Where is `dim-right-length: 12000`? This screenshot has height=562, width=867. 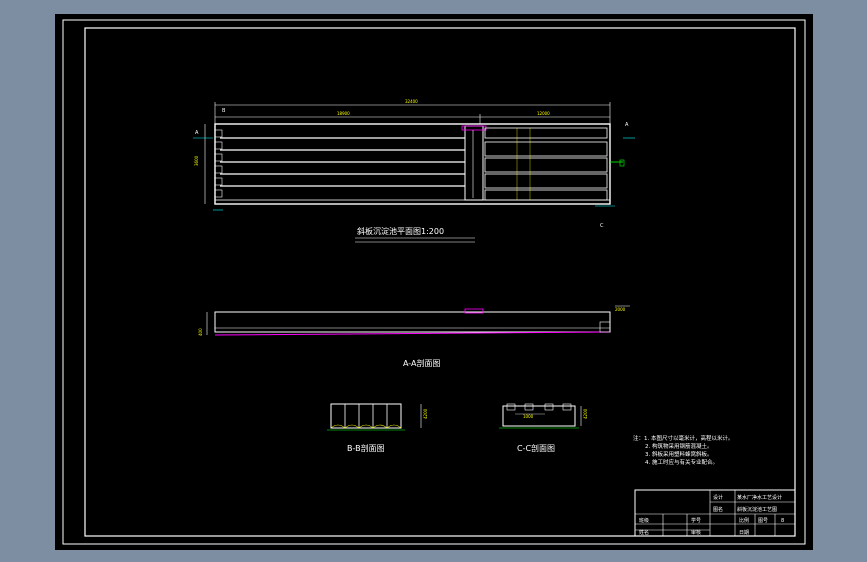 dim-right-length: 12000 is located at coordinates (543, 113).